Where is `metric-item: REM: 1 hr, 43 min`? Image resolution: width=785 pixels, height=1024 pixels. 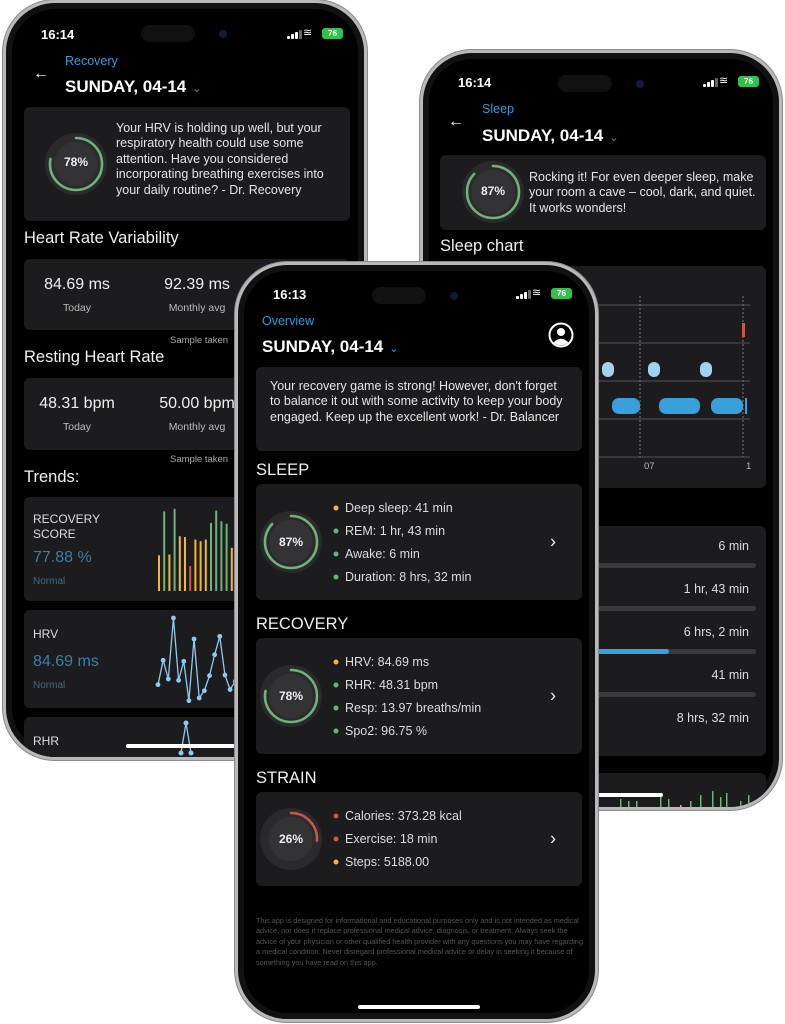 metric-item: REM: 1 hr, 43 min is located at coordinates (395, 530).